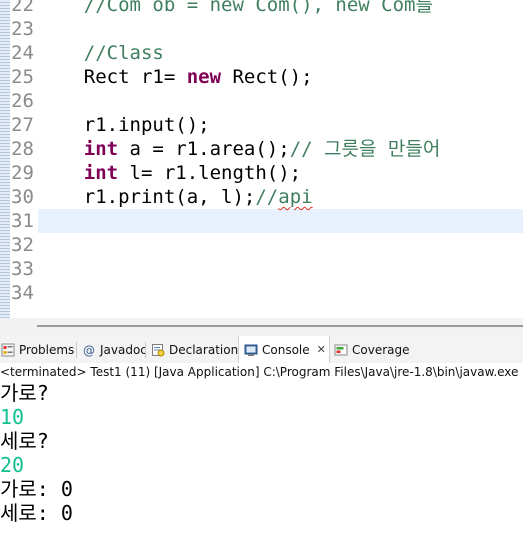 The width and height of the screenshot is (523, 539). I want to click on code-line-22: //Com ob = new Com(), new Com를, so click(280, 8).